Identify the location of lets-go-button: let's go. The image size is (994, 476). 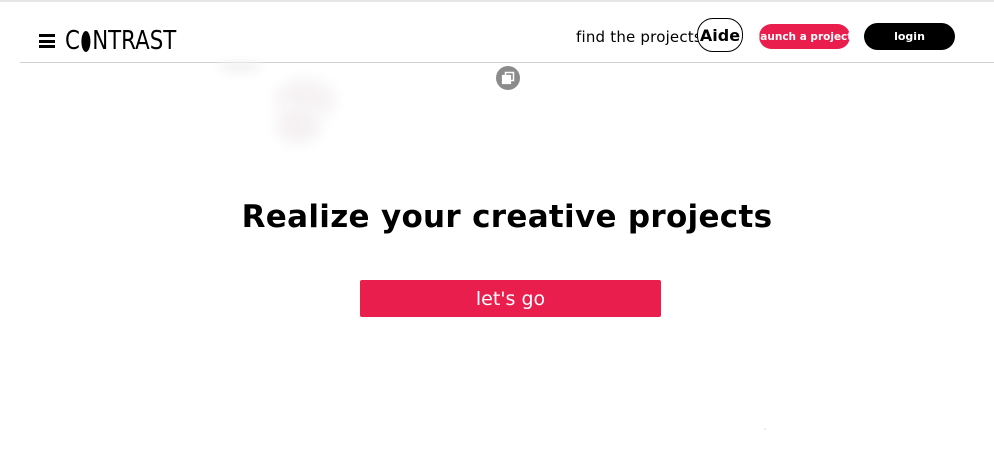
(510, 298).